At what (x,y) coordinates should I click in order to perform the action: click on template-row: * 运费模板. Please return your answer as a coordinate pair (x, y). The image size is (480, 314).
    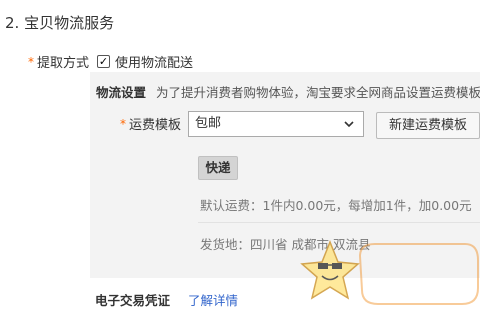
    Looking at the image, I should click on (151, 124).